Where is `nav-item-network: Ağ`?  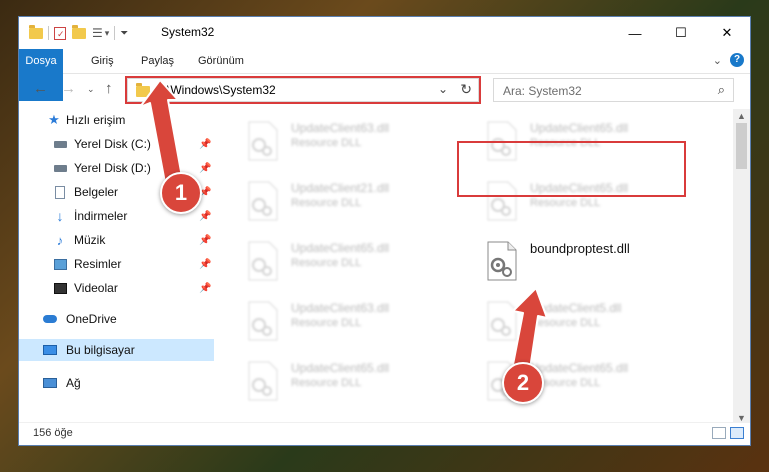 nav-item-network: Ağ is located at coordinates (116, 383).